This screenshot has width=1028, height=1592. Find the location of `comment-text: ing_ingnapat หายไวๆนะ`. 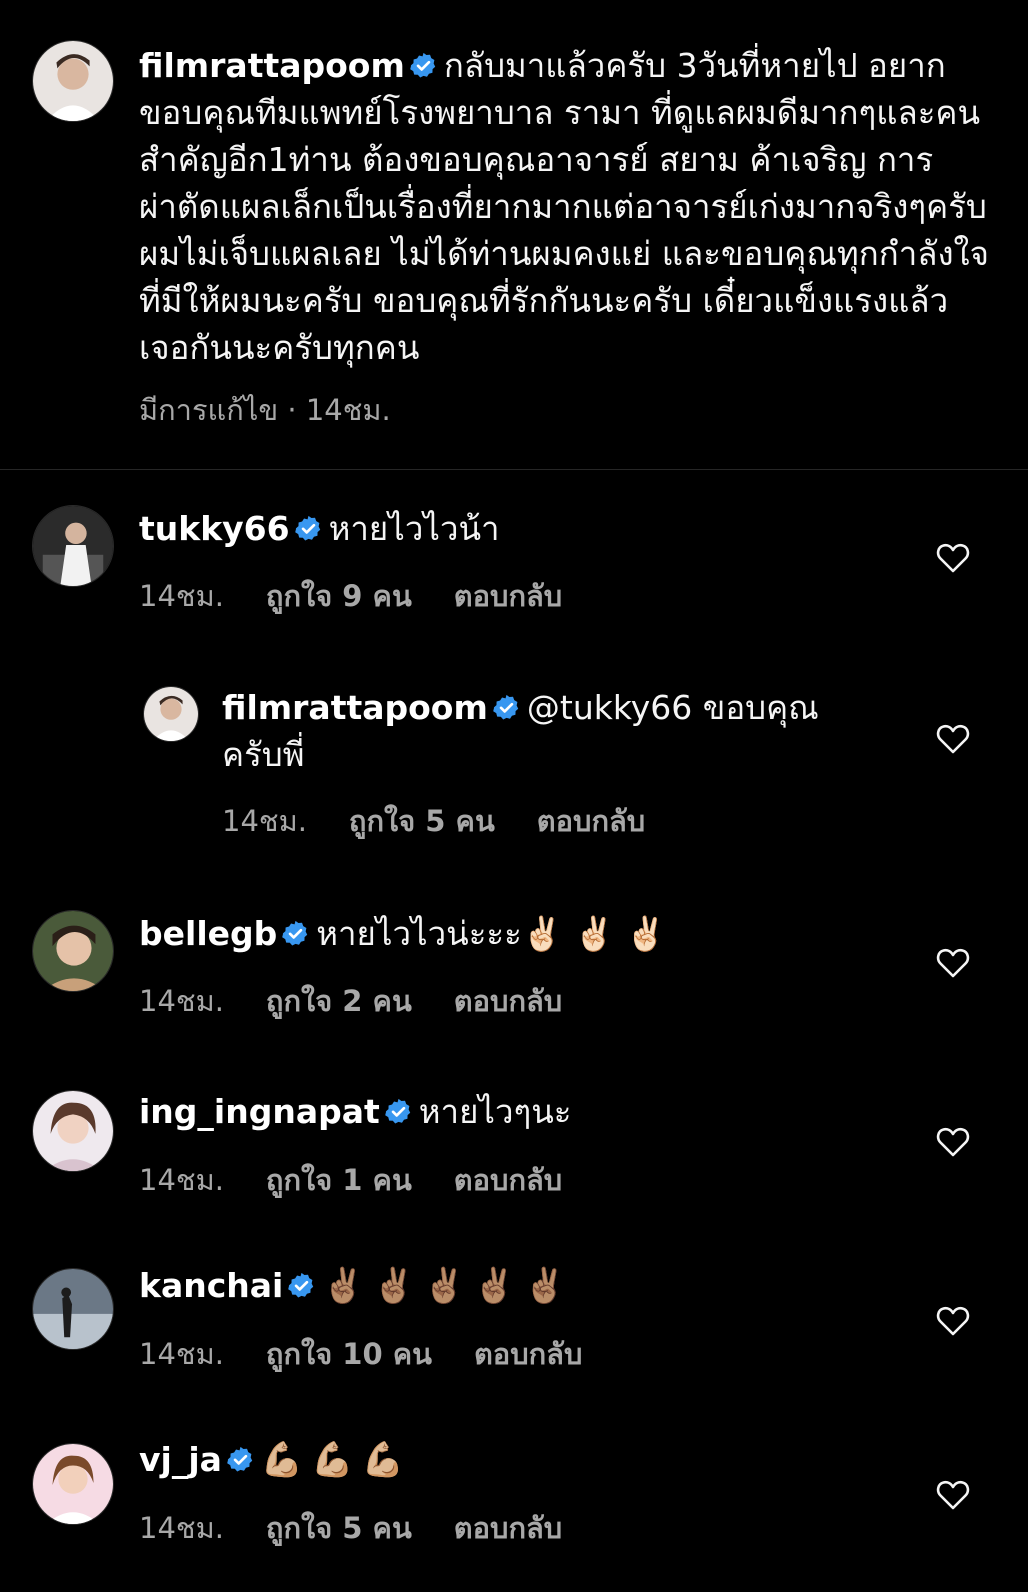

comment-text: ing_ingnapat หายไวๆนะ is located at coordinates (509, 1111).